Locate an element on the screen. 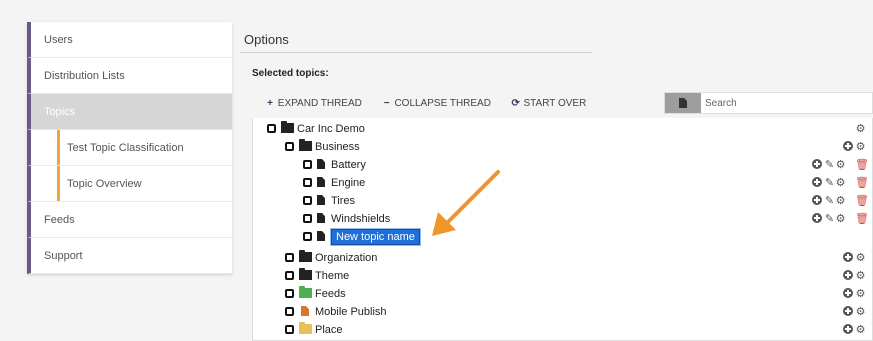 The image size is (873, 341). sidebar-subitem-topic-overview: Topic Overview is located at coordinates (129, 184).